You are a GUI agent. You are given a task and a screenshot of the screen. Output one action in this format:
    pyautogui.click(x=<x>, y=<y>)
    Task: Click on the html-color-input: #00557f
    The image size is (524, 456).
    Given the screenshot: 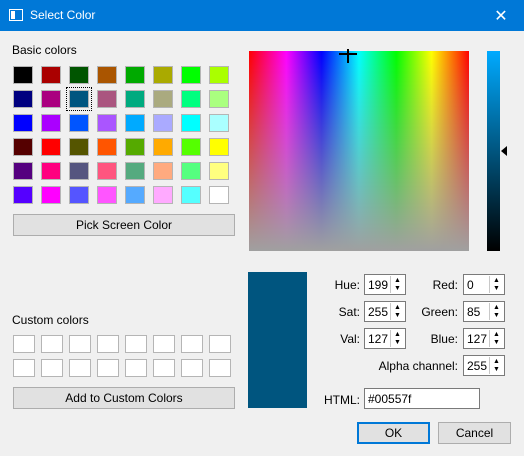 What is the action you would take?
    pyautogui.click(x=422, y=398)
    